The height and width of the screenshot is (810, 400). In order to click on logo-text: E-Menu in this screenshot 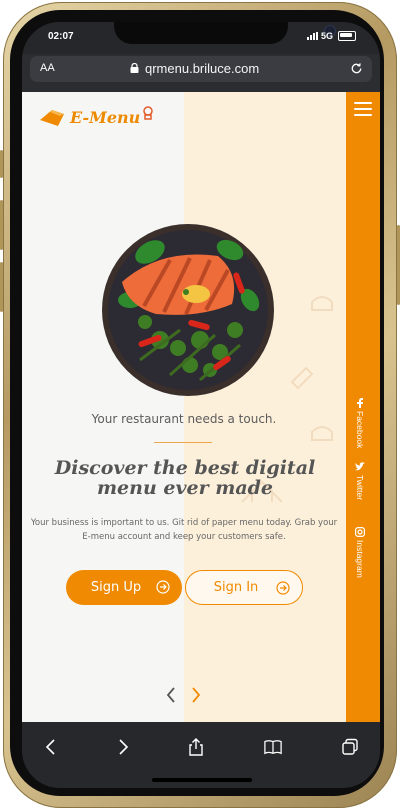, I will do `click(105, 117)`.